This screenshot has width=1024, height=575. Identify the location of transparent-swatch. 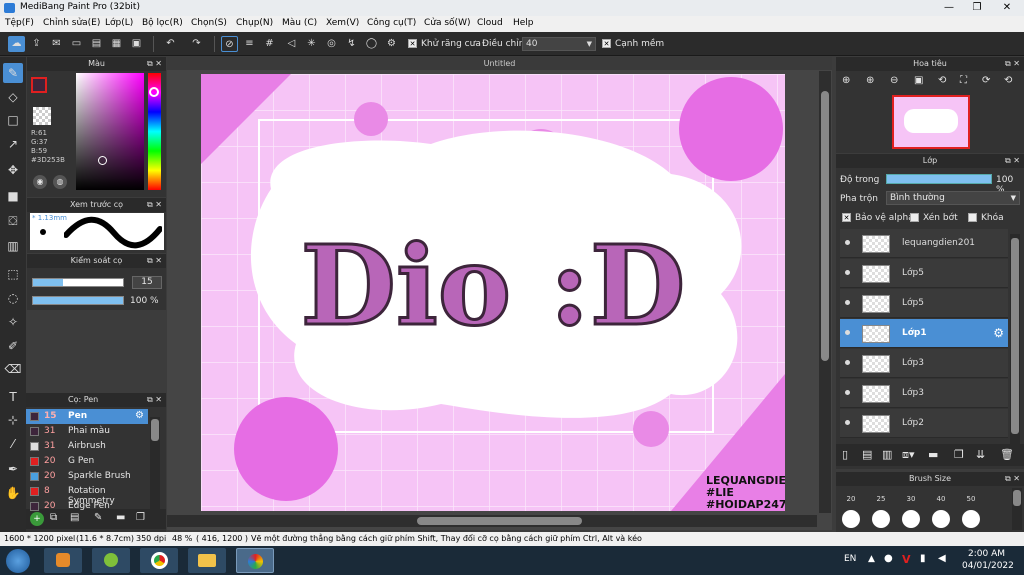
(42, 116).